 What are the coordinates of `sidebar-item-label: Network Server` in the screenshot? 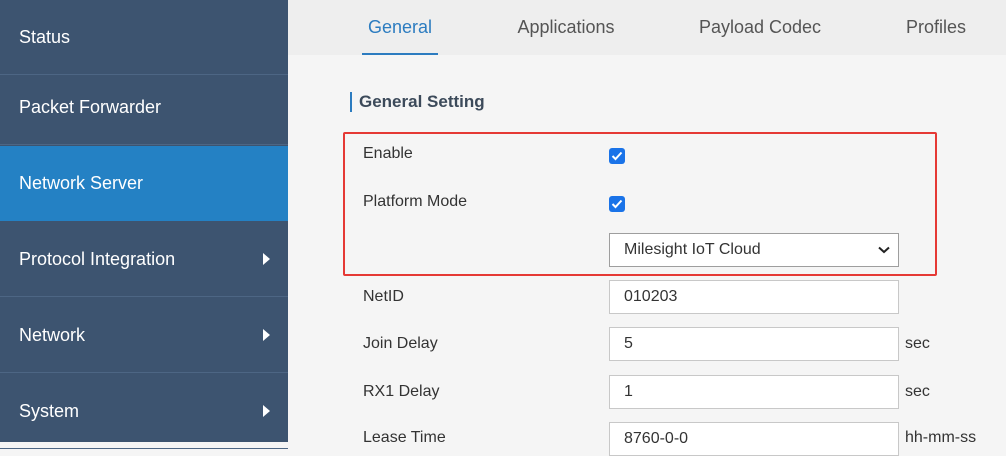 It's located at (81, 182).